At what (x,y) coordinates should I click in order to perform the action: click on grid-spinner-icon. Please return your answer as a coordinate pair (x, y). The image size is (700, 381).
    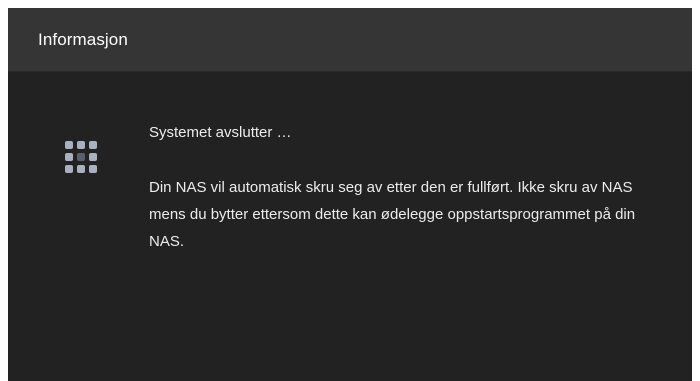
    Looking at the image, I should click on (81, 157).